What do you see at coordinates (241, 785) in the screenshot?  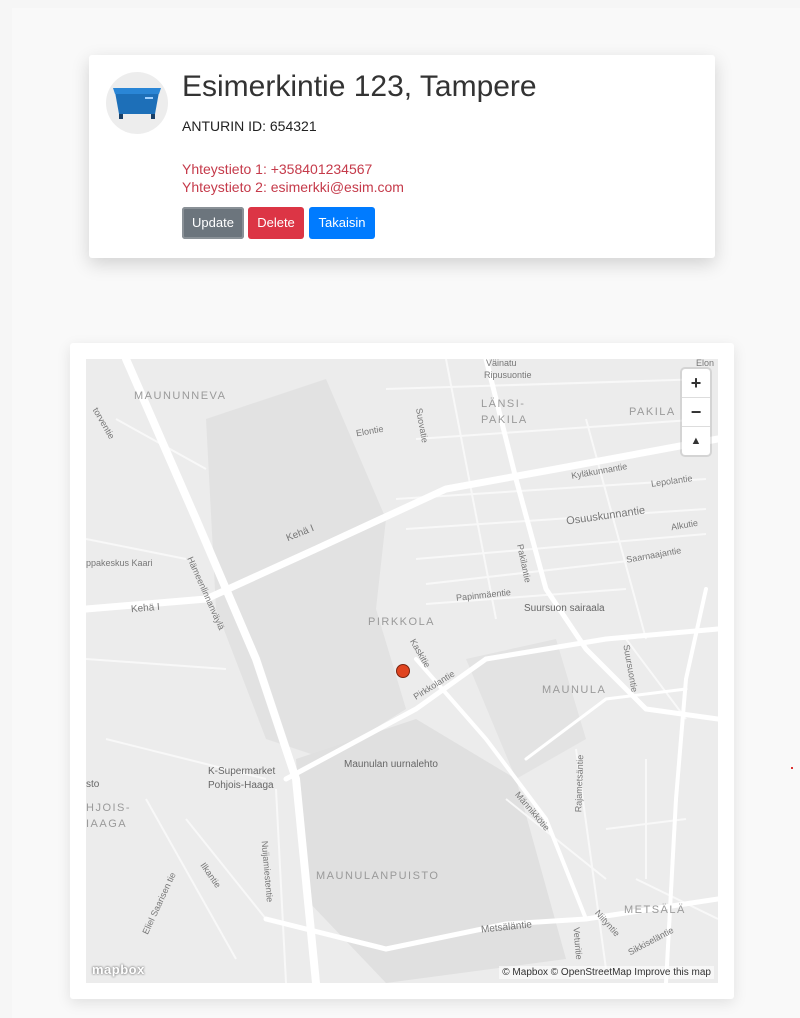 I see `map-label-poi: Pohjois-Haaga` at bounding box center [241, 785].